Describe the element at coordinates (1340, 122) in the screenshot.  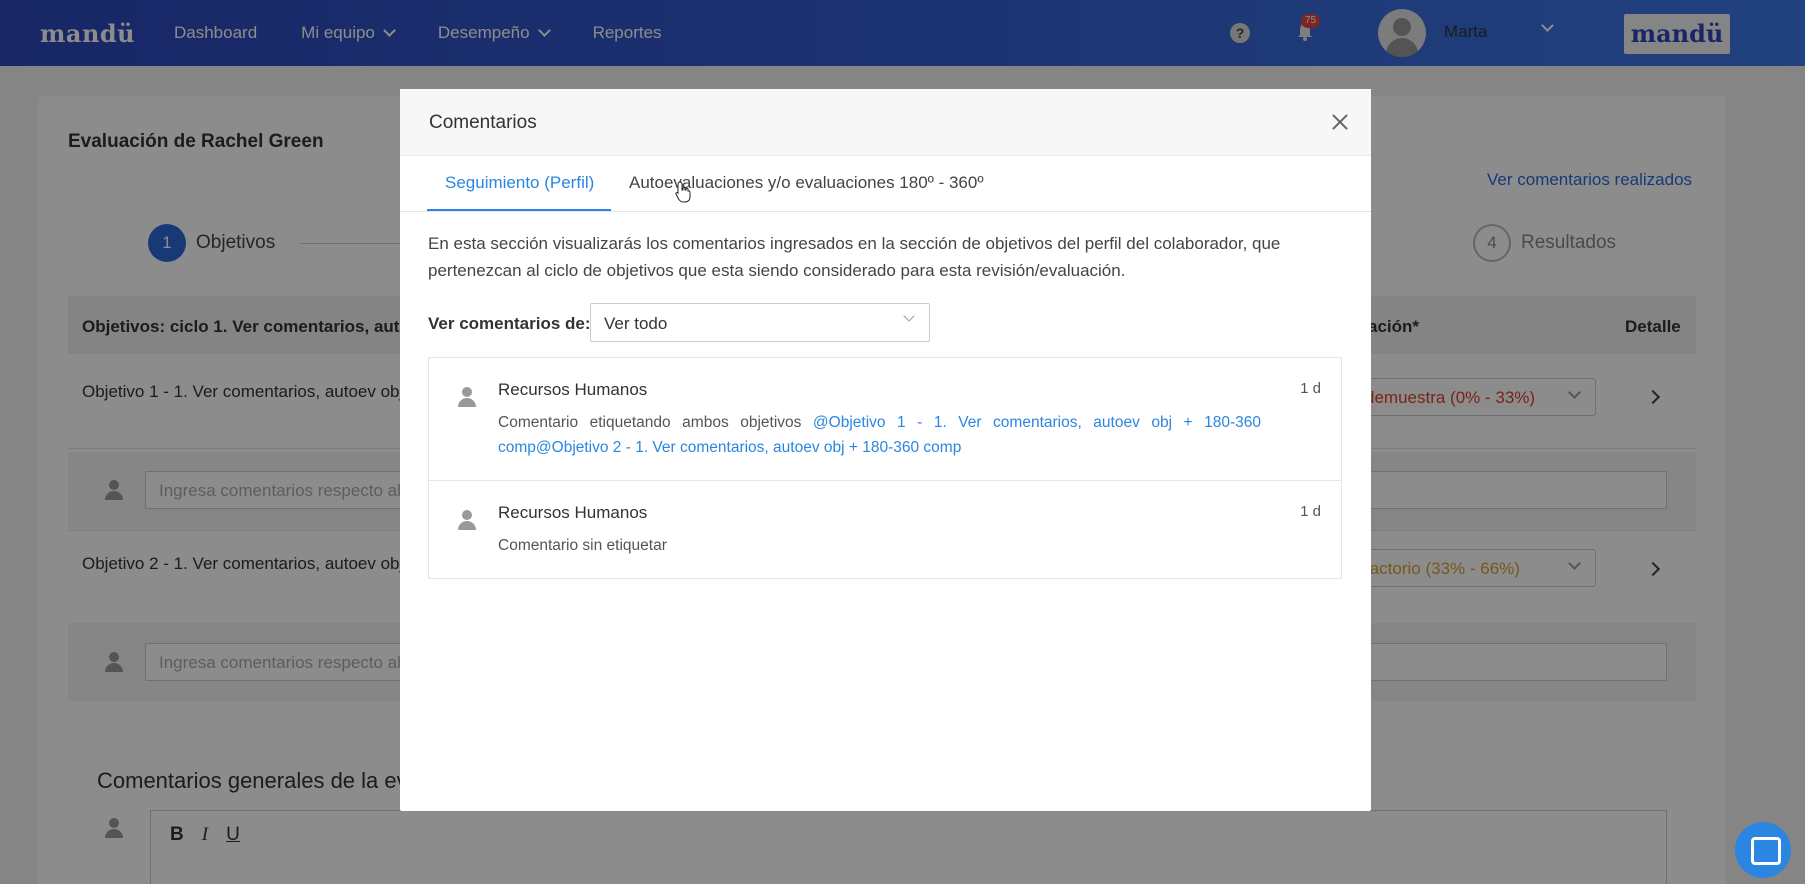
I see `close-icon` at that location.